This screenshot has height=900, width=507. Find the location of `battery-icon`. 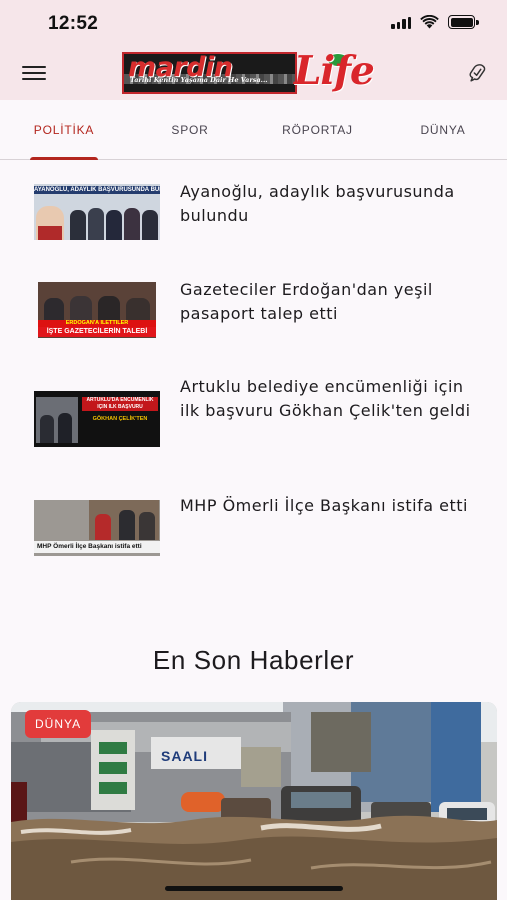

battery-icon is located at coordinates (463, 22).